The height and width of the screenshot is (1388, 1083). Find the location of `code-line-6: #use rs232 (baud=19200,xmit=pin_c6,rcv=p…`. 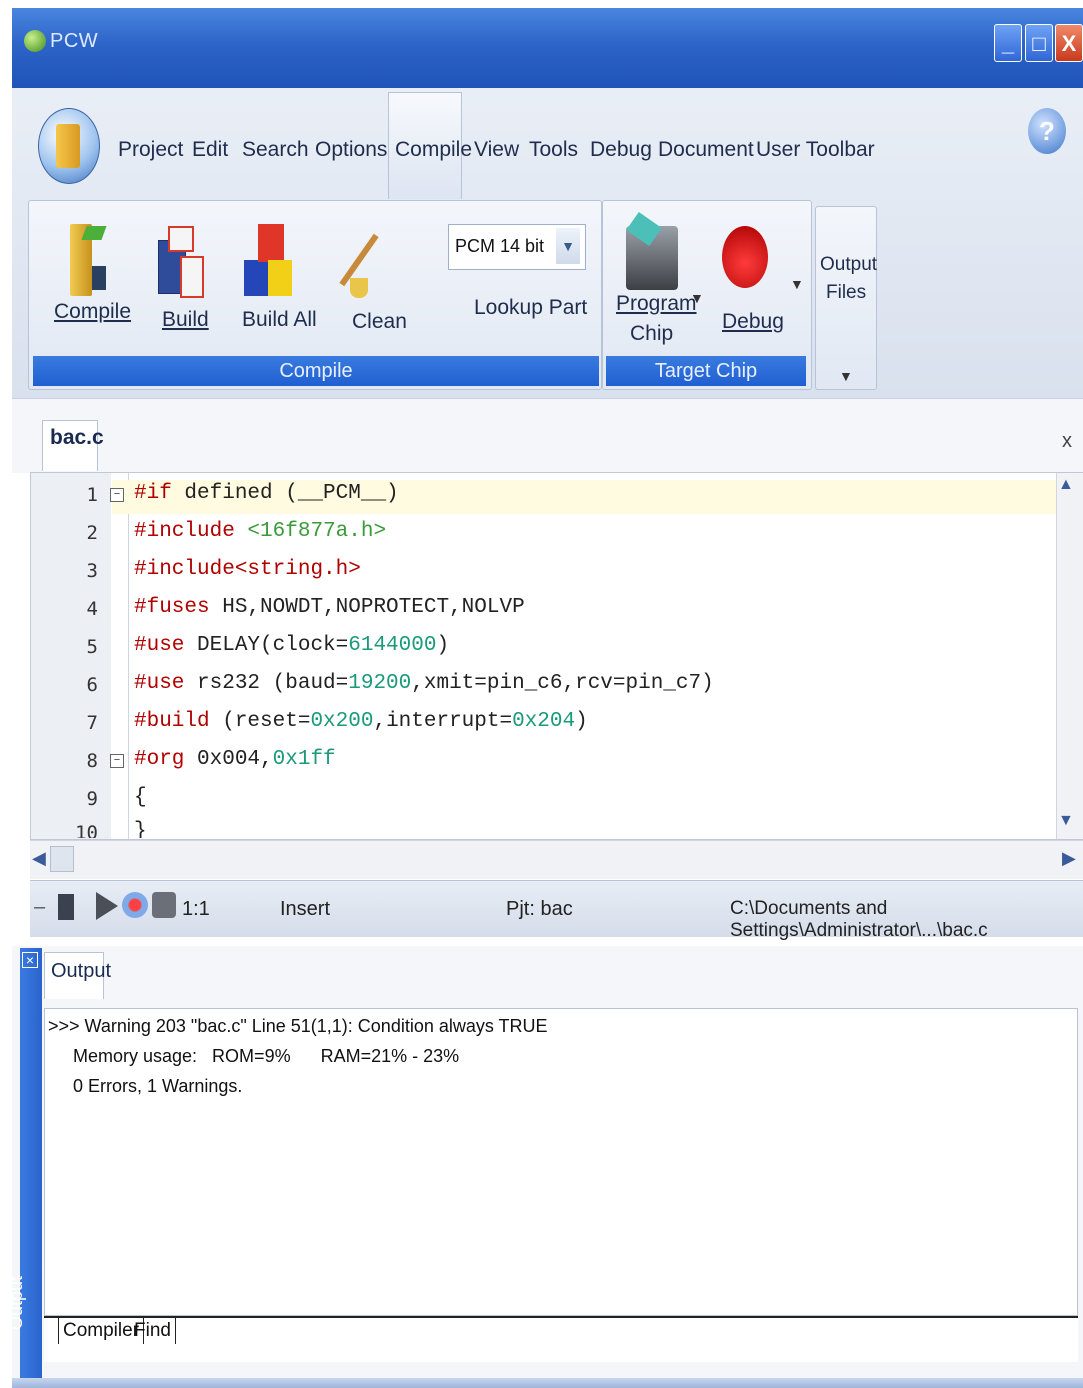

code-line-6: #use rs232 (baud=19200,xmit=pin_c6,rcv=p… is located at coordinates (424, 683).